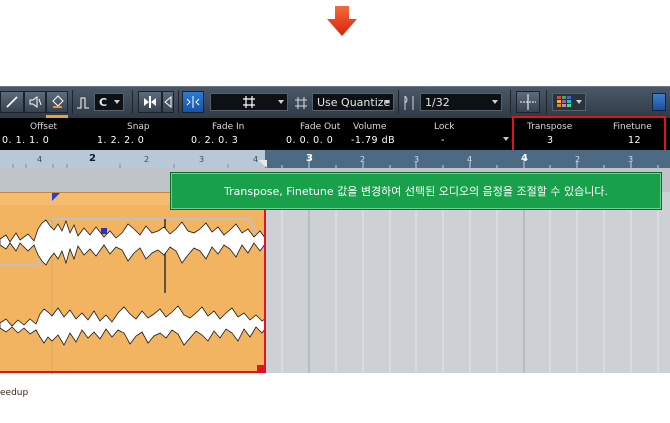 This screenshot has width=670, height=423. Describe the element at coordinates (320, 127) in the screenshot. I see `fade-out-label: Fade Out` at that location.